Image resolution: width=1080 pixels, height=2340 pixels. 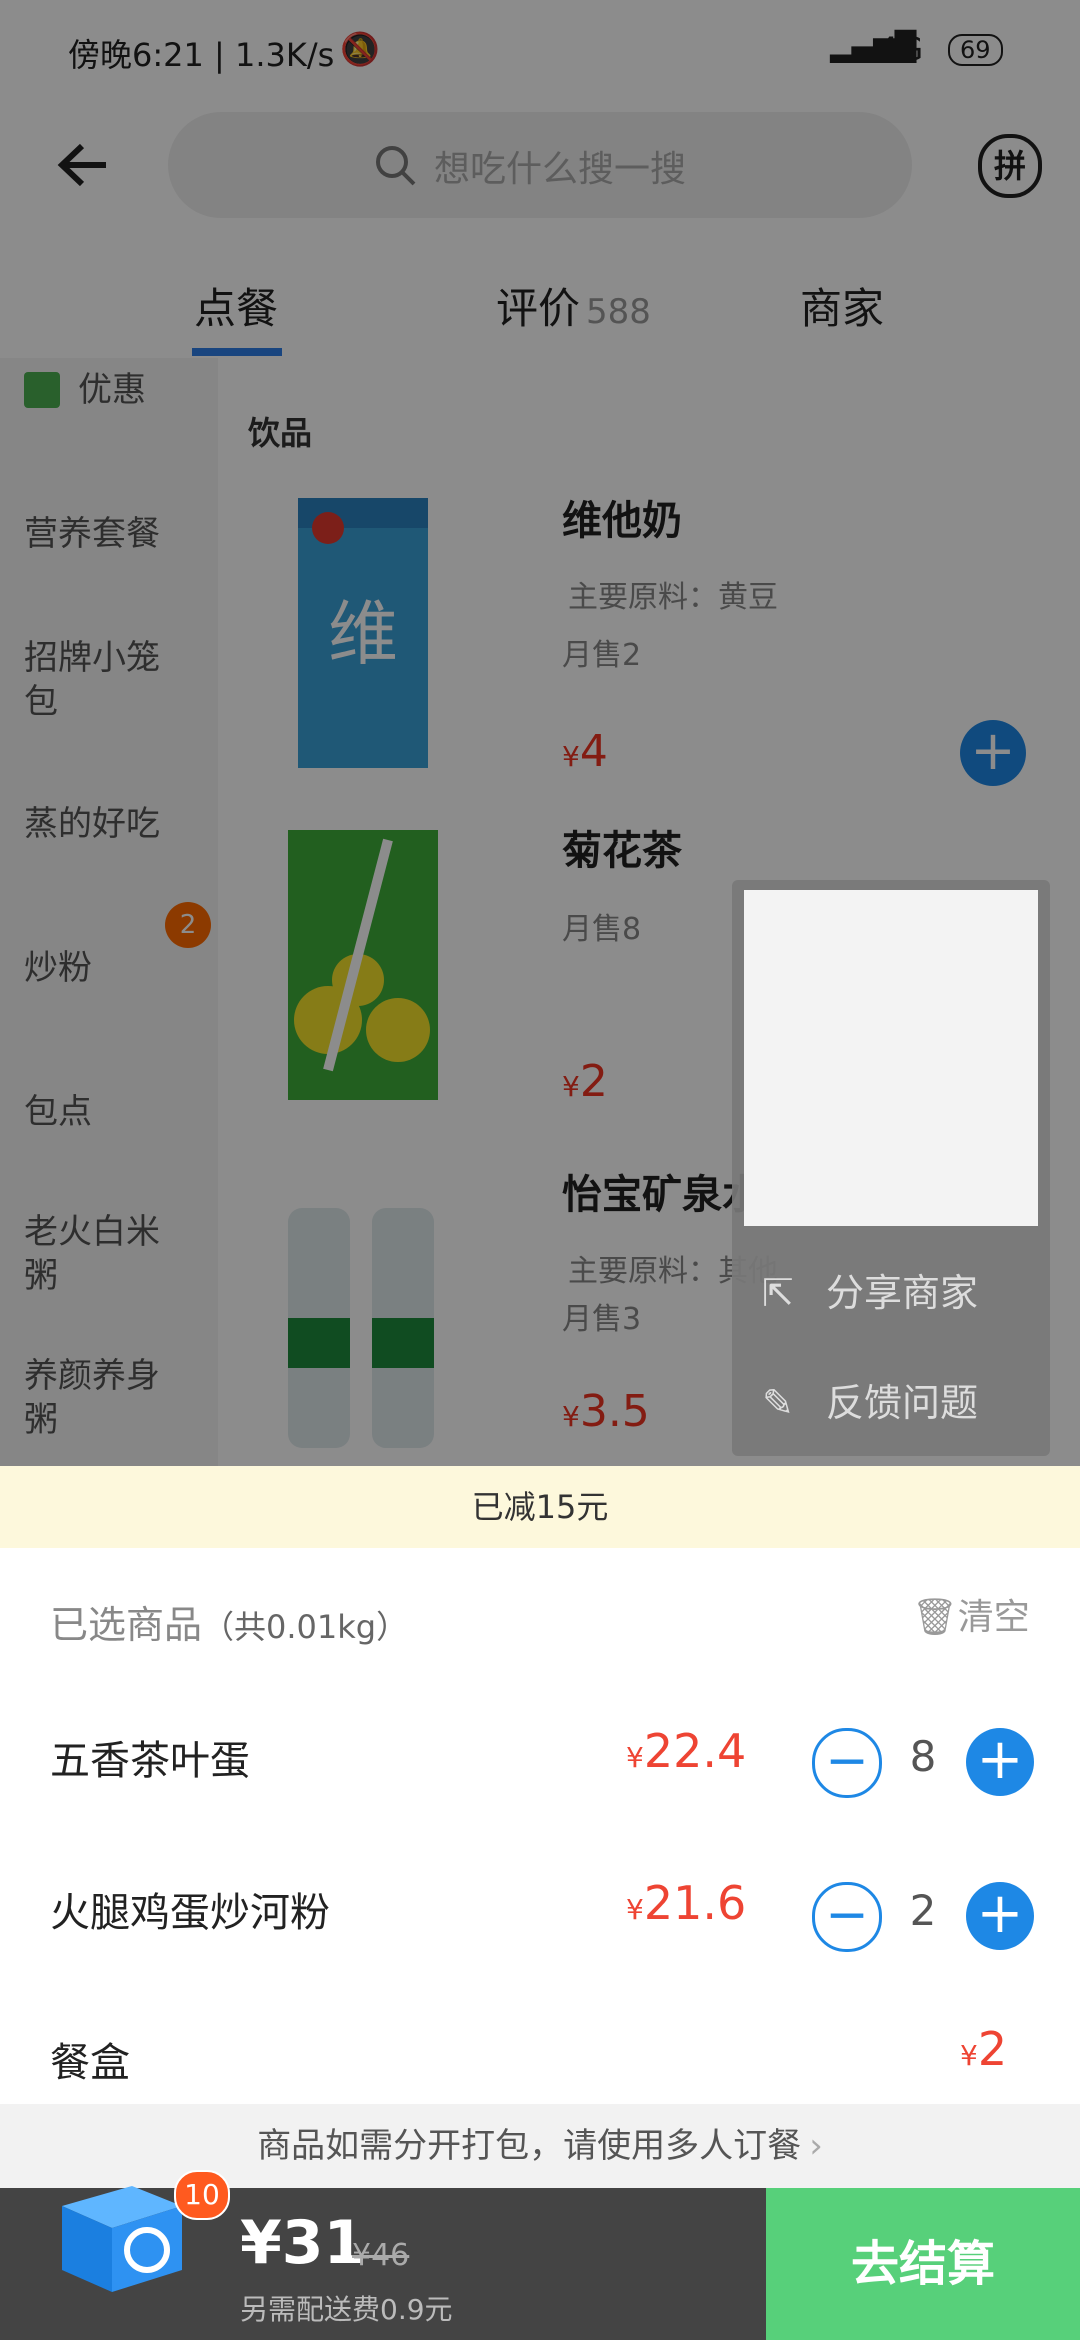 I want to click on feedback-button: ✎ 反馈问题, so click(x=870, y=1399).